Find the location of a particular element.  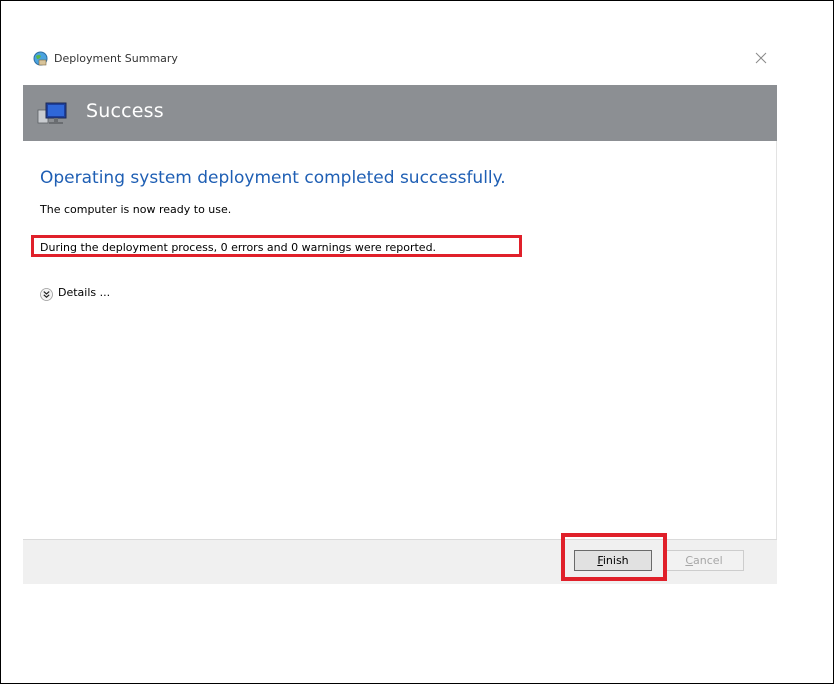

close-icon is located at coordinates (761, 58).